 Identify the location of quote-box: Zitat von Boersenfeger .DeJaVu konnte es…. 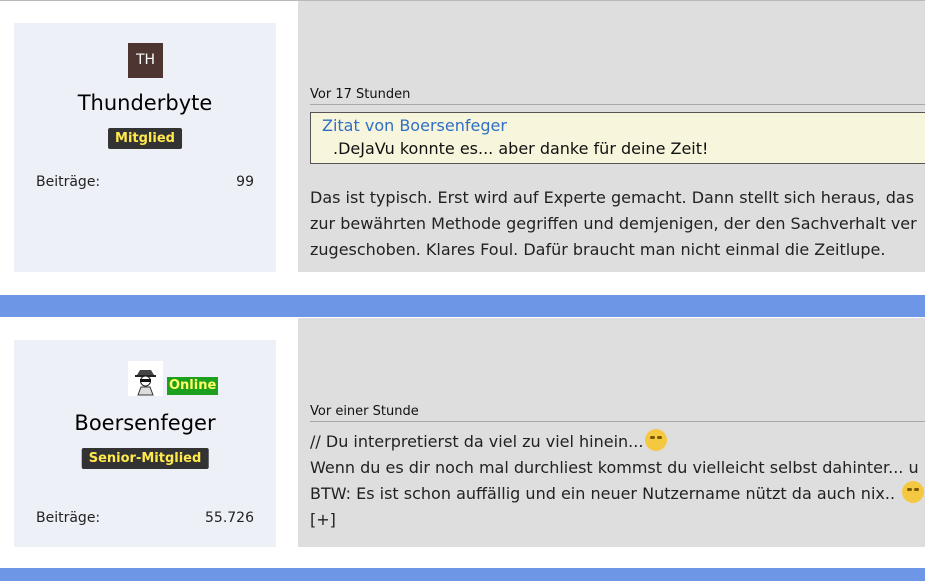
(617, 138).